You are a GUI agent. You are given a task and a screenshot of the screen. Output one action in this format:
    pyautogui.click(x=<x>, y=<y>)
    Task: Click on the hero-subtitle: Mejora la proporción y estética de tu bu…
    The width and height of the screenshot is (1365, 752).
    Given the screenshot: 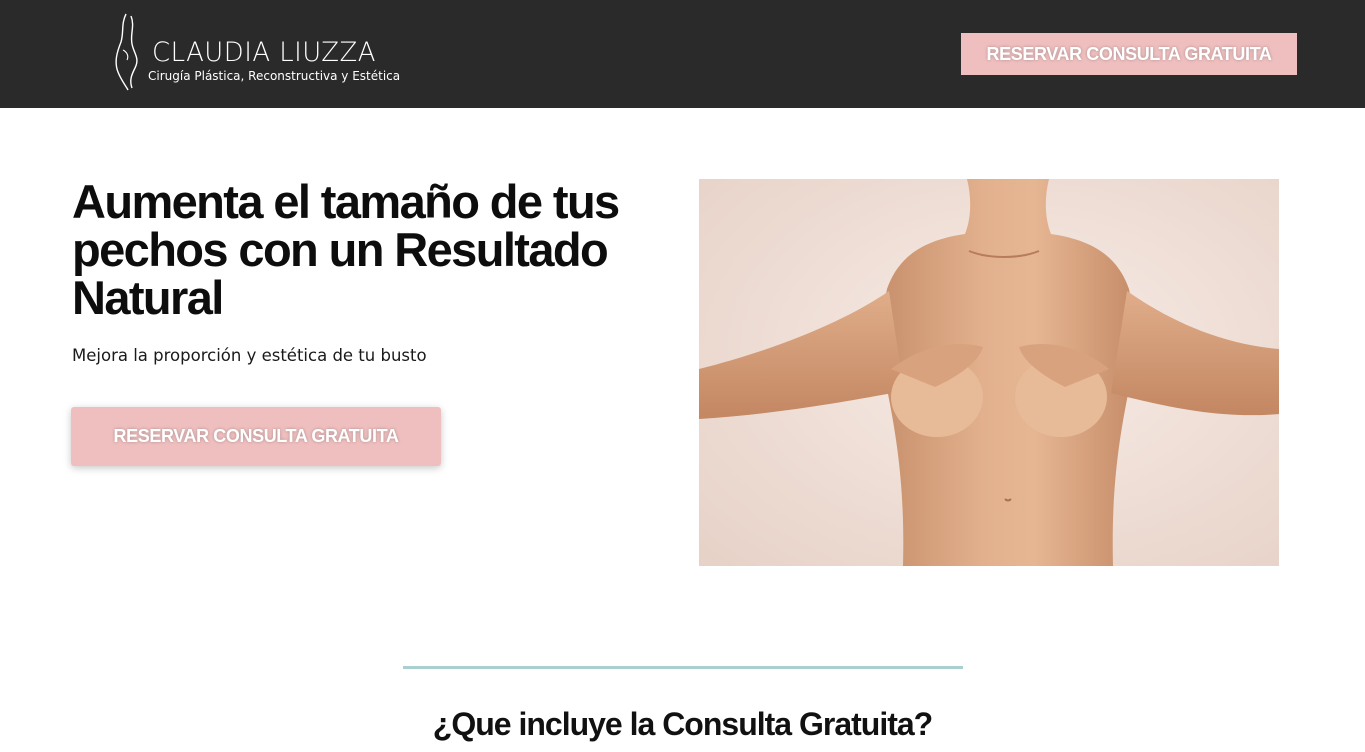 What is the action you would take?
    pyautogui.click(x=249, y=355)
    